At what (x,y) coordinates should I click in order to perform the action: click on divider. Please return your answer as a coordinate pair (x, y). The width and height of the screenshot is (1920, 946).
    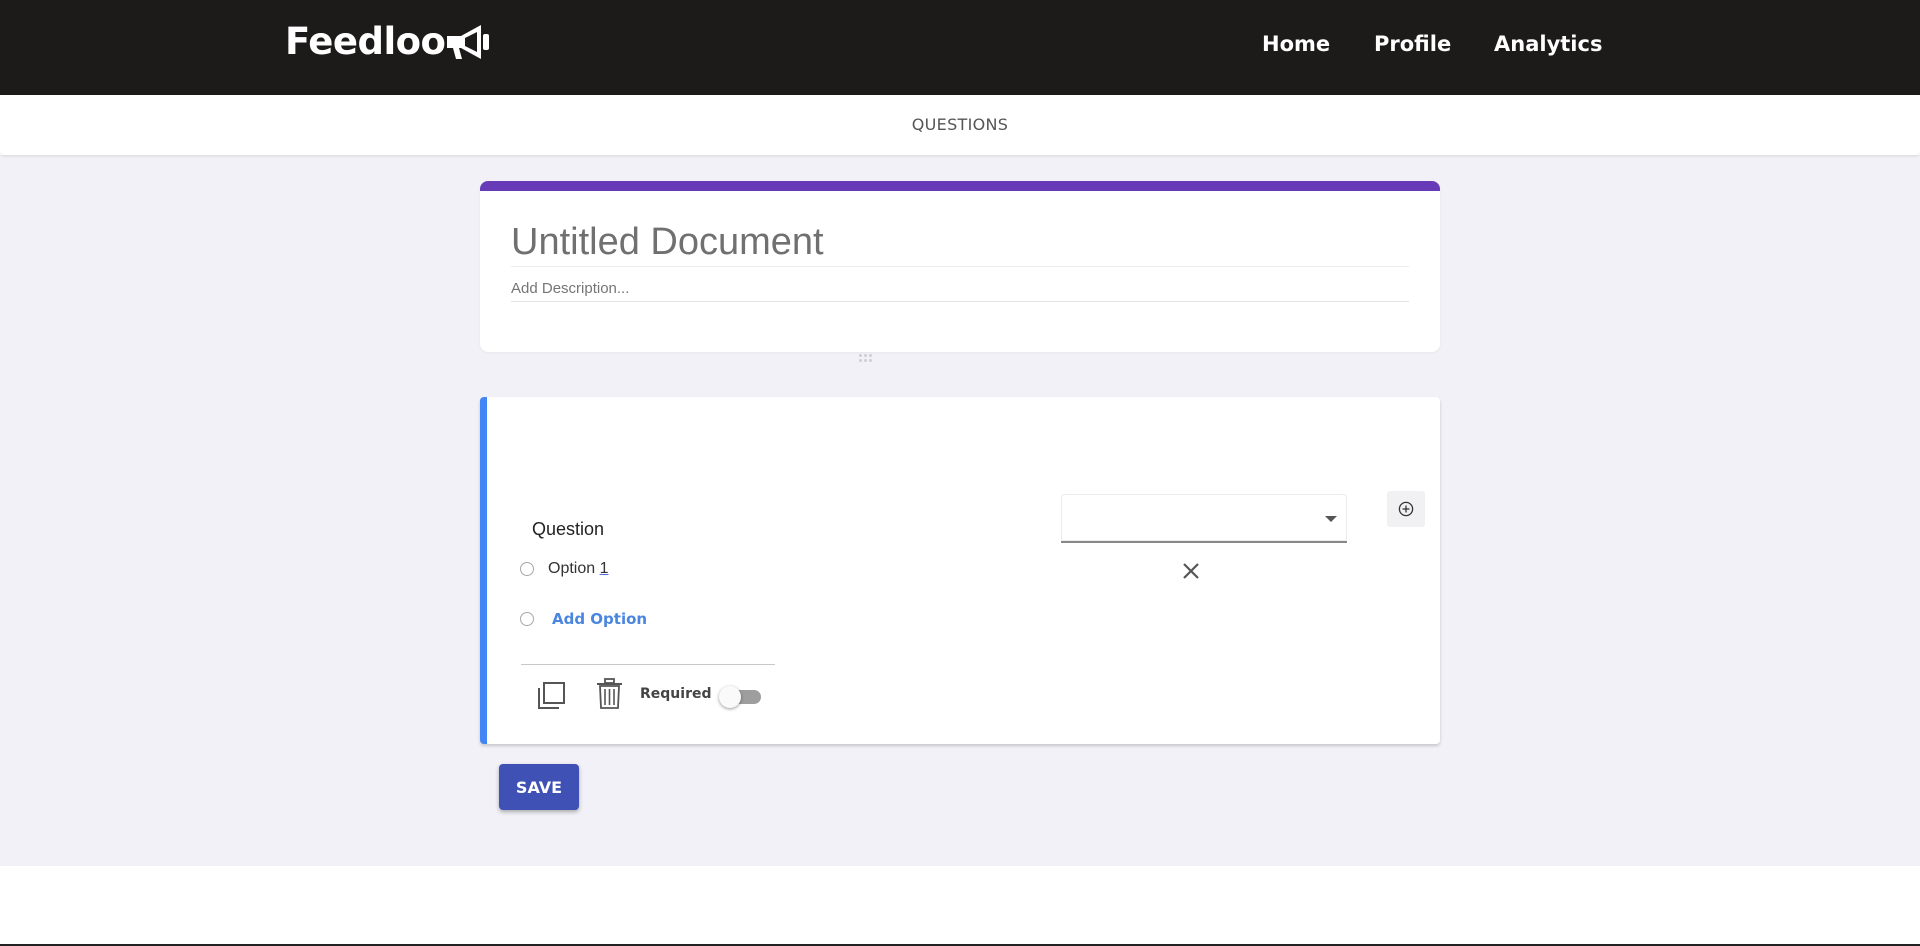
    Looking at the image, I should click on (648, 664).